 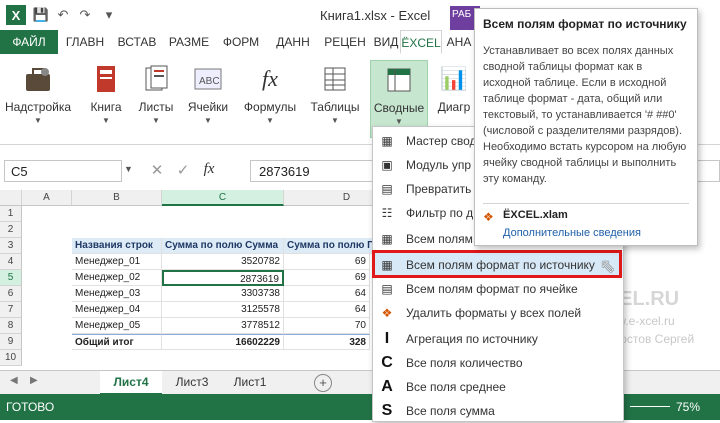 I want to click on excel-logo-icon: X, so click(x=16, y=15).